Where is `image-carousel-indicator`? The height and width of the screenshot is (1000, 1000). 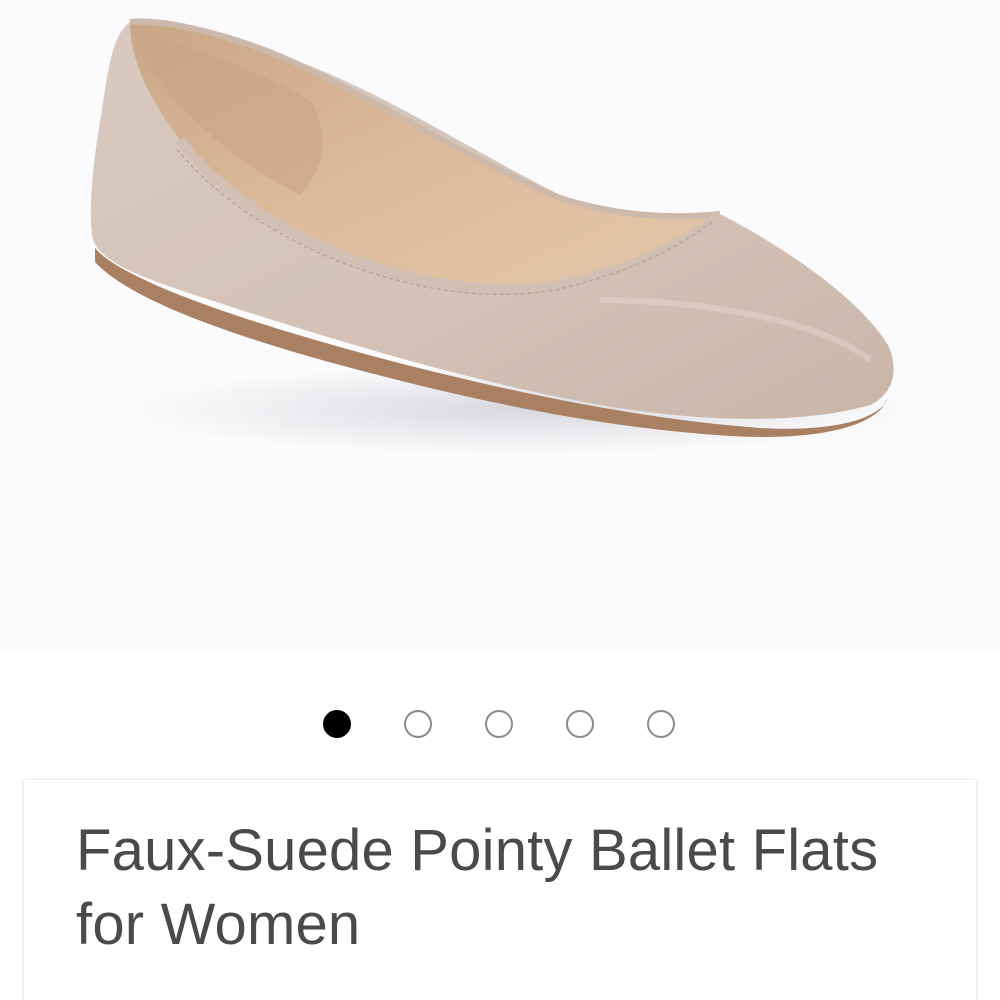 image-carousel-indicator is located at coordinates (500, 726).